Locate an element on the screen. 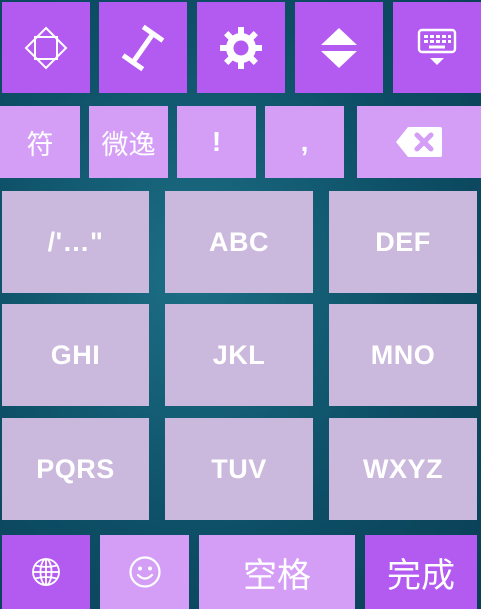  symbols-key: 符 is located at coordinates (40, 142).